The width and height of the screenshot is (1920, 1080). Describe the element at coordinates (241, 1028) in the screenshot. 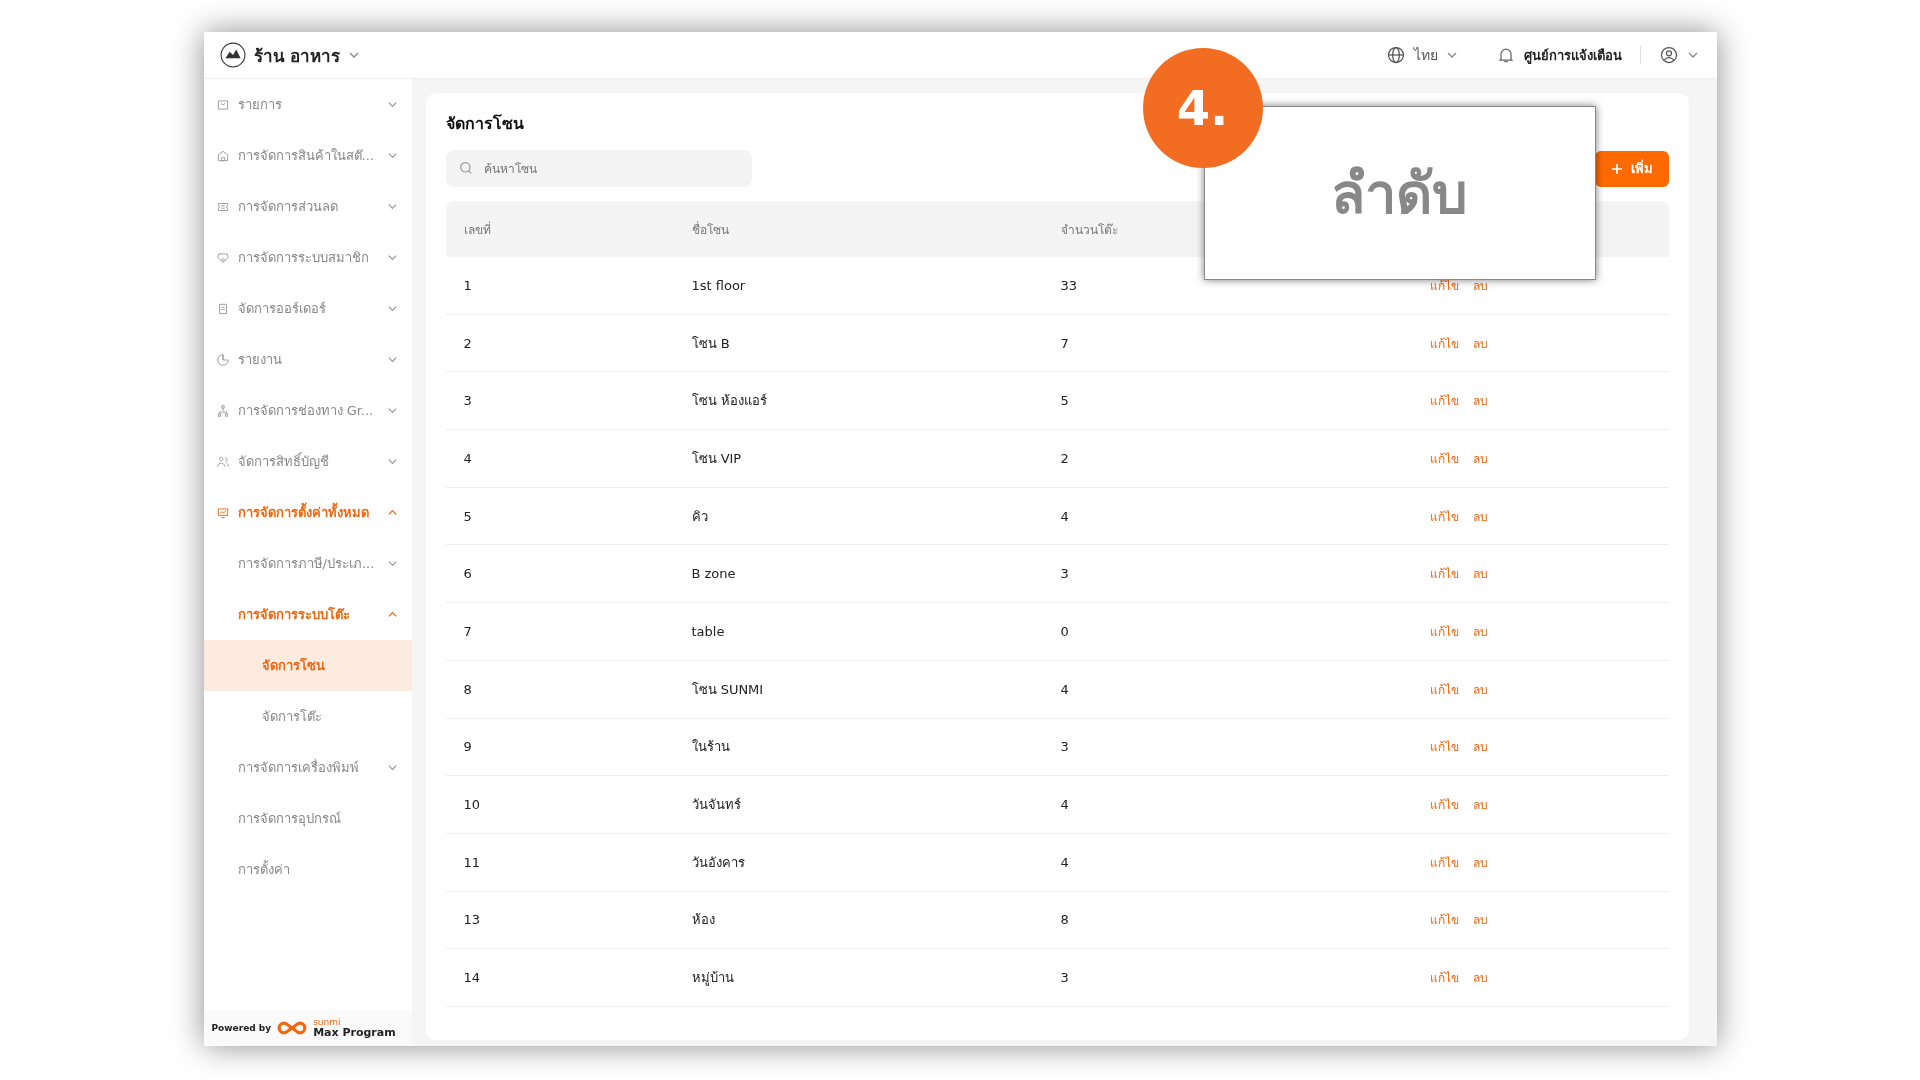

I see `powered-by-text: Powered by` at that location.